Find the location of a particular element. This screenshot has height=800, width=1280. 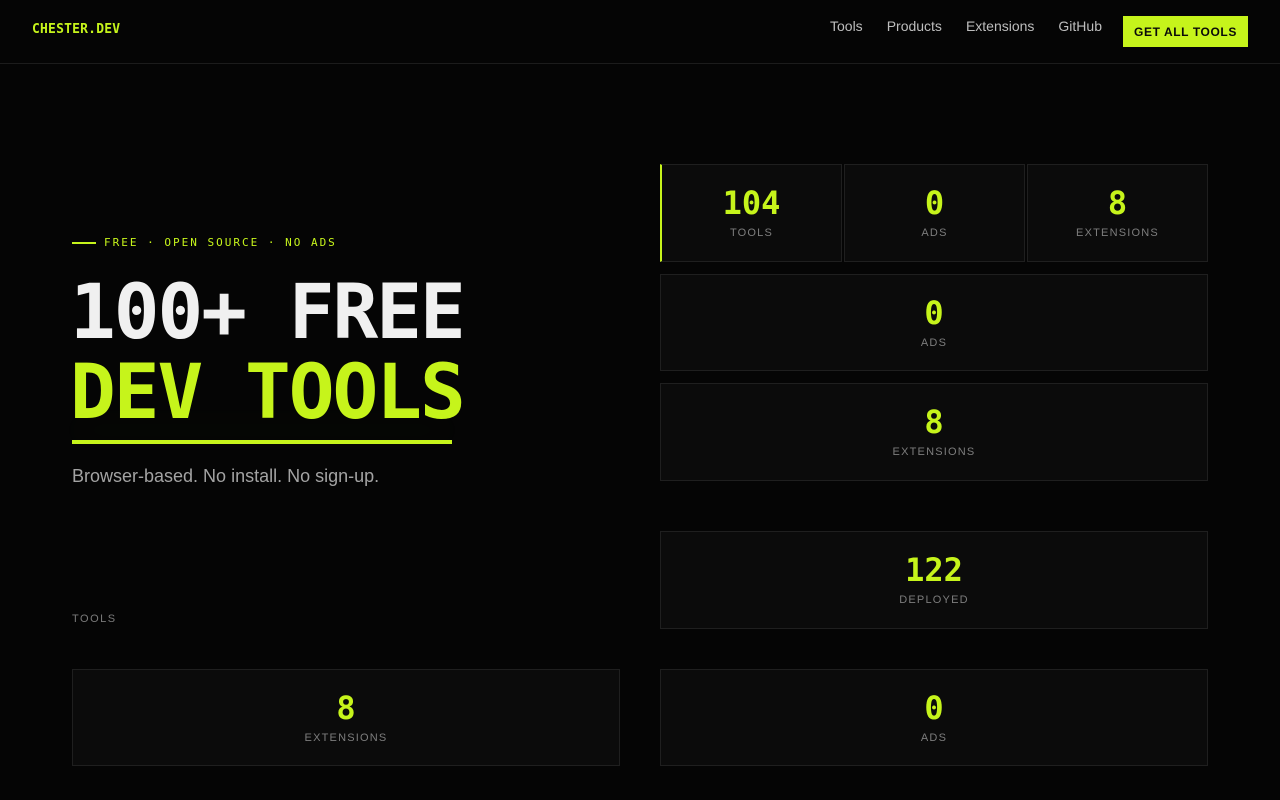

eyebrow-rule is located at coordinates (84, 242).